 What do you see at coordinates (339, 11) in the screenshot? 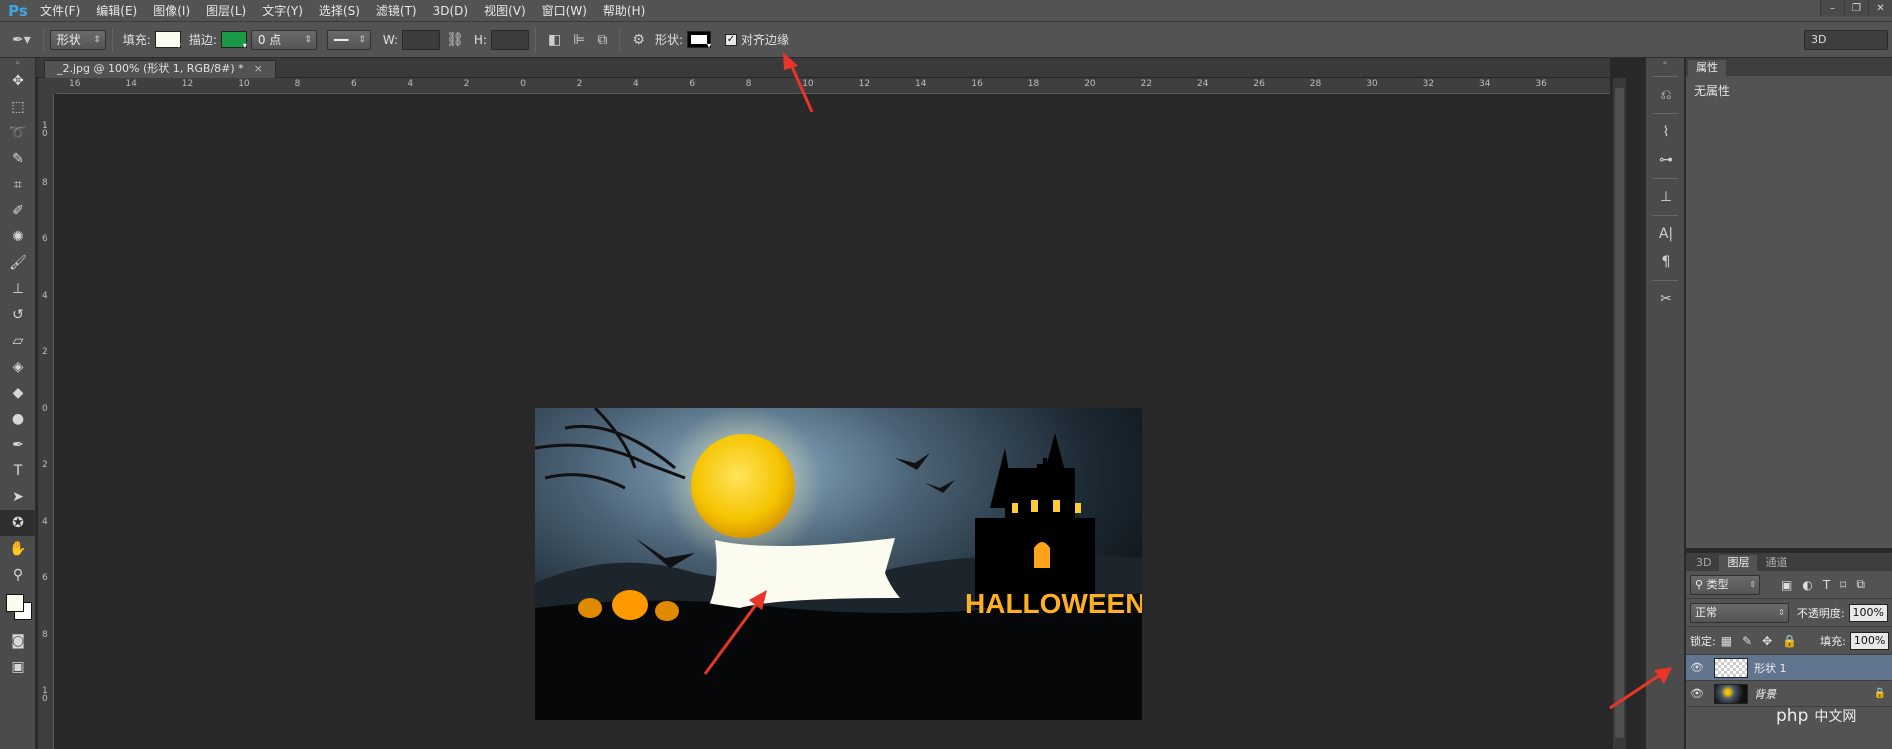
I see `menu-select: 选择(S)` at bounding box center [339, 11].